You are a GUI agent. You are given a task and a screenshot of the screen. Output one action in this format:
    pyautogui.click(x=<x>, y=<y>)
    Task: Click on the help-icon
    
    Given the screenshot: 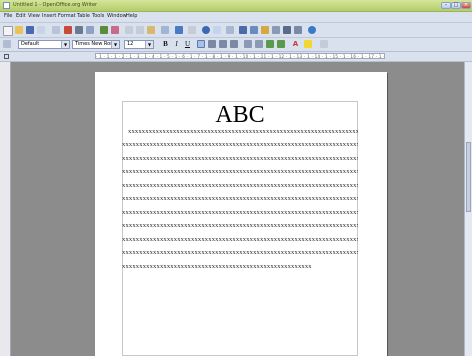 What is the action you would take?
    pyautogui.click(x=312, y=30)
    